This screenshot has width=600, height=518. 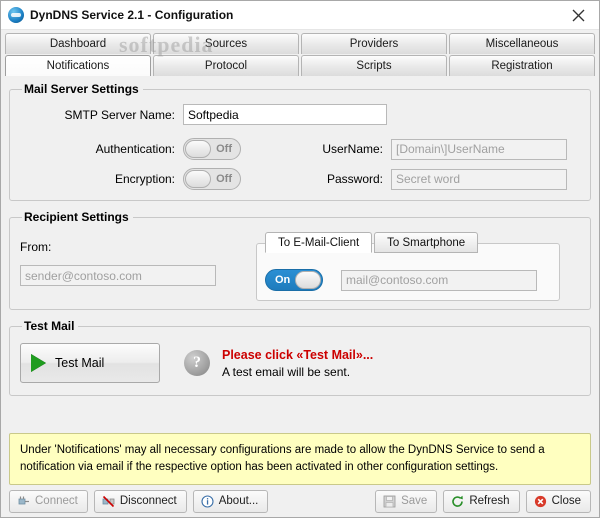 I want to click on window-title: DynDNS Service 2.1 - Configuration, so click(x=132, y=15).